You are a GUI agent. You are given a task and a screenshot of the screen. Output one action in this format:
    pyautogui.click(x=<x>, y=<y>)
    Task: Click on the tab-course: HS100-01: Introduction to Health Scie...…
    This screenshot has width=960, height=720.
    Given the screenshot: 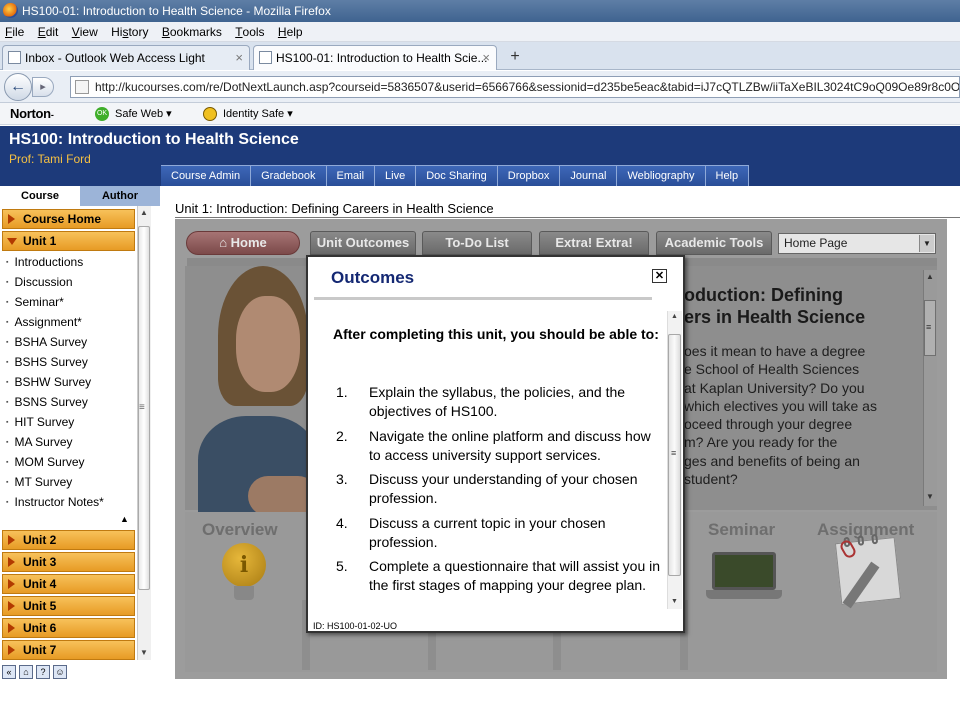 What is the action you would take?
    pyautogui.click(x=375, y=57)
    